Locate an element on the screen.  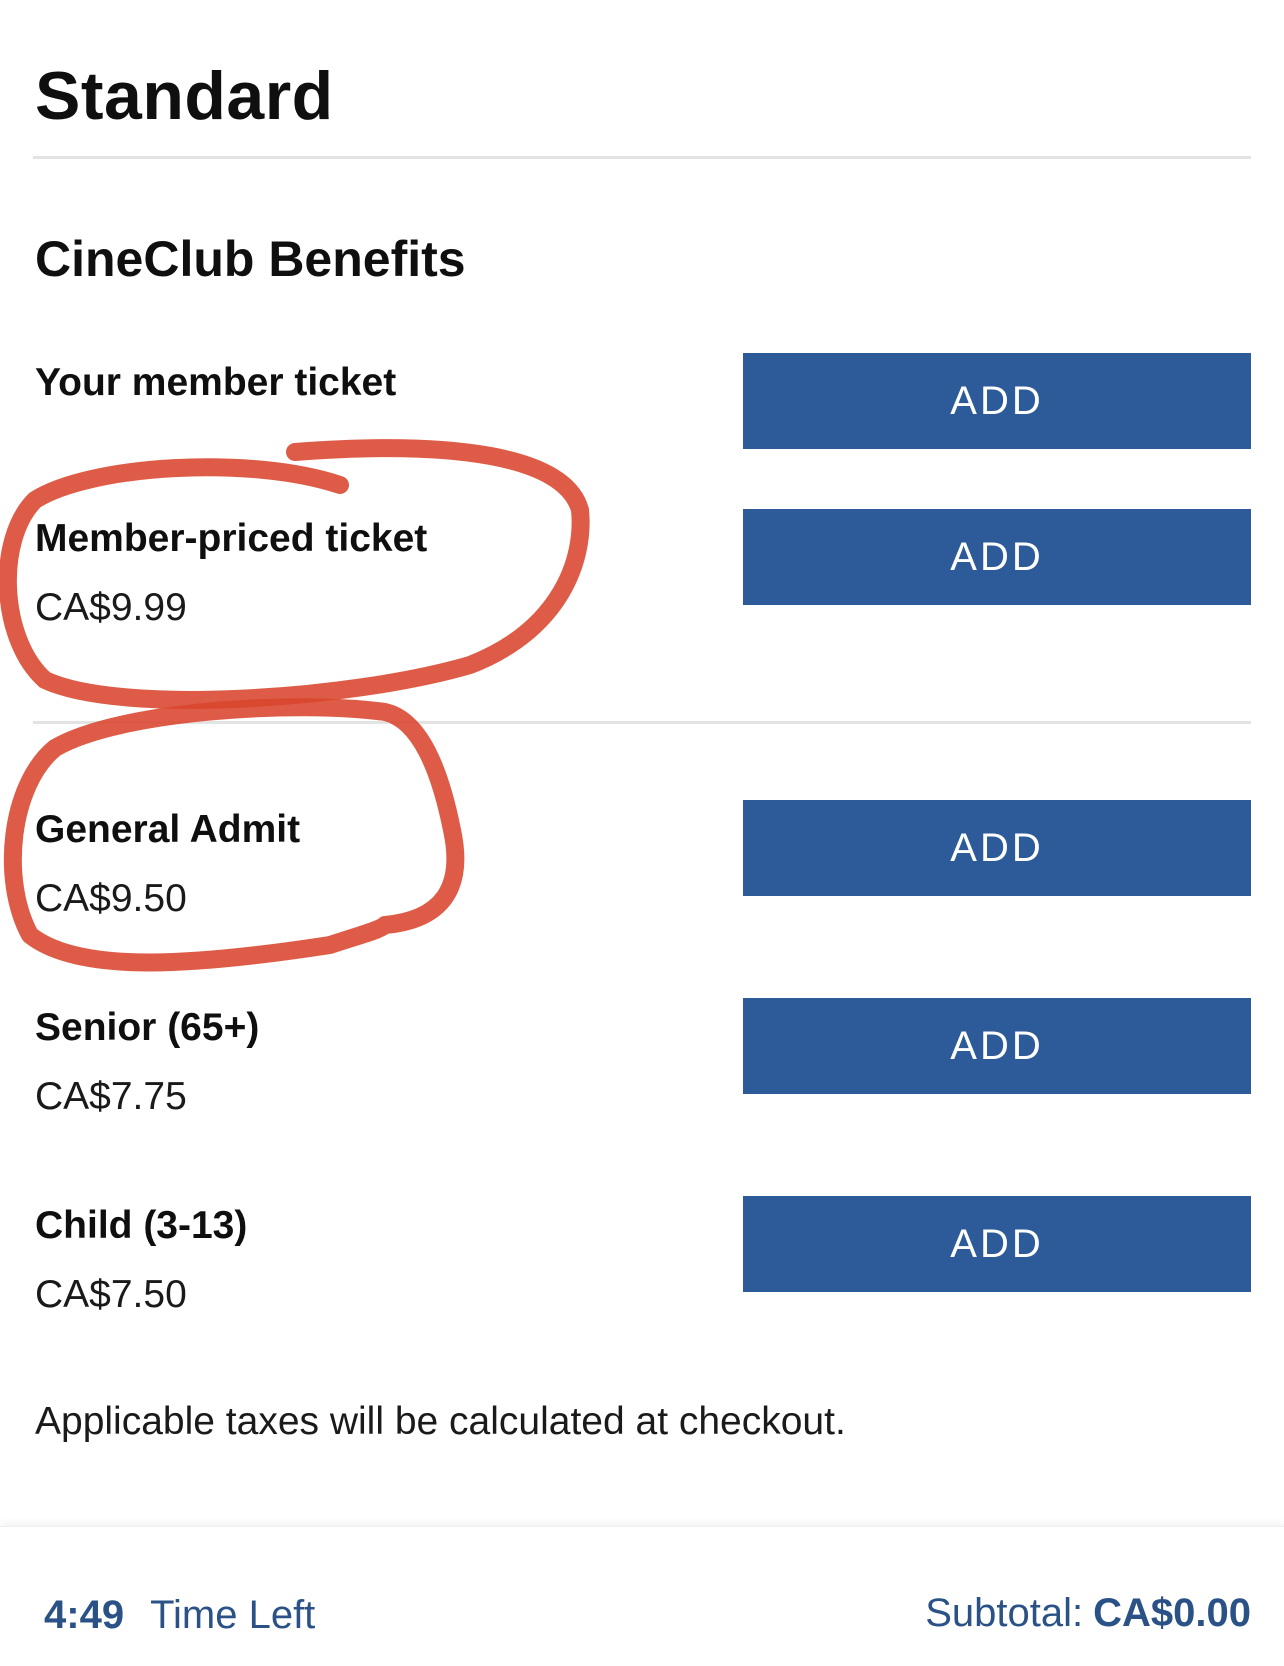
header-divider is located at coordinates (642, 157).